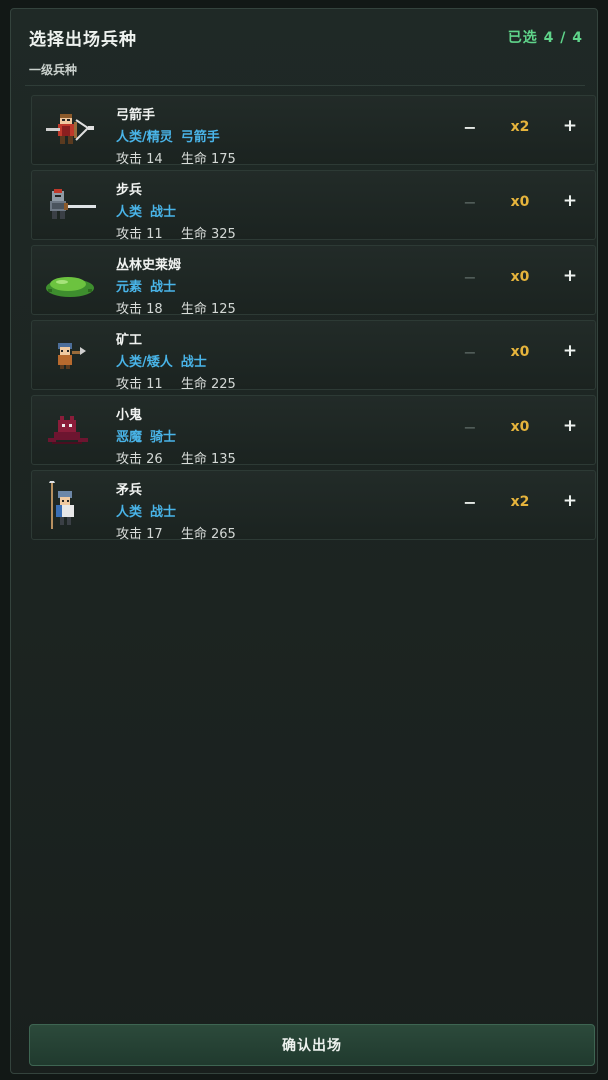  Describe the element at coordinates (146, 435) in the screenshot. I see `unit-tags: 恶魔 骑士` at that location.